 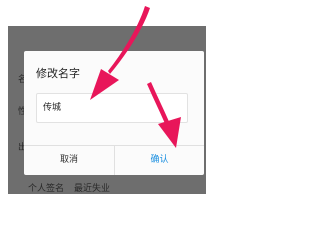 What do you see at coordinates (159, 160) in the screenshot?
I see `confirm-button: 确认` at bounding box center [159, 160].